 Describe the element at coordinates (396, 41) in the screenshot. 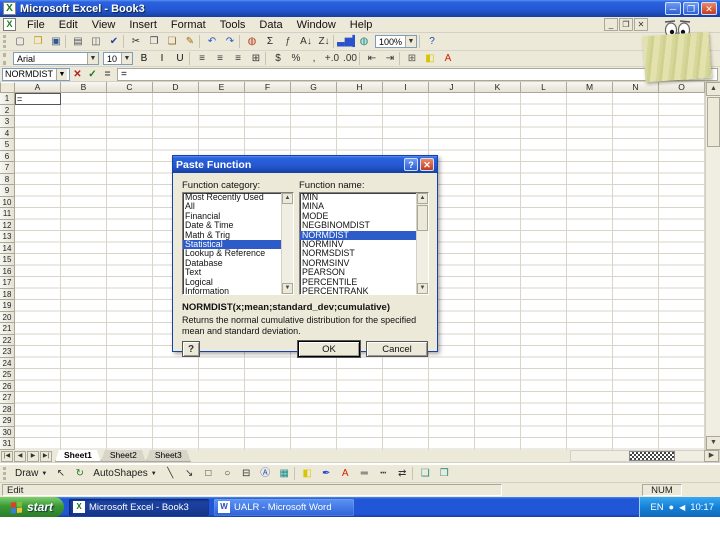

I see `zoom-combo: 100% ▼` at that location.